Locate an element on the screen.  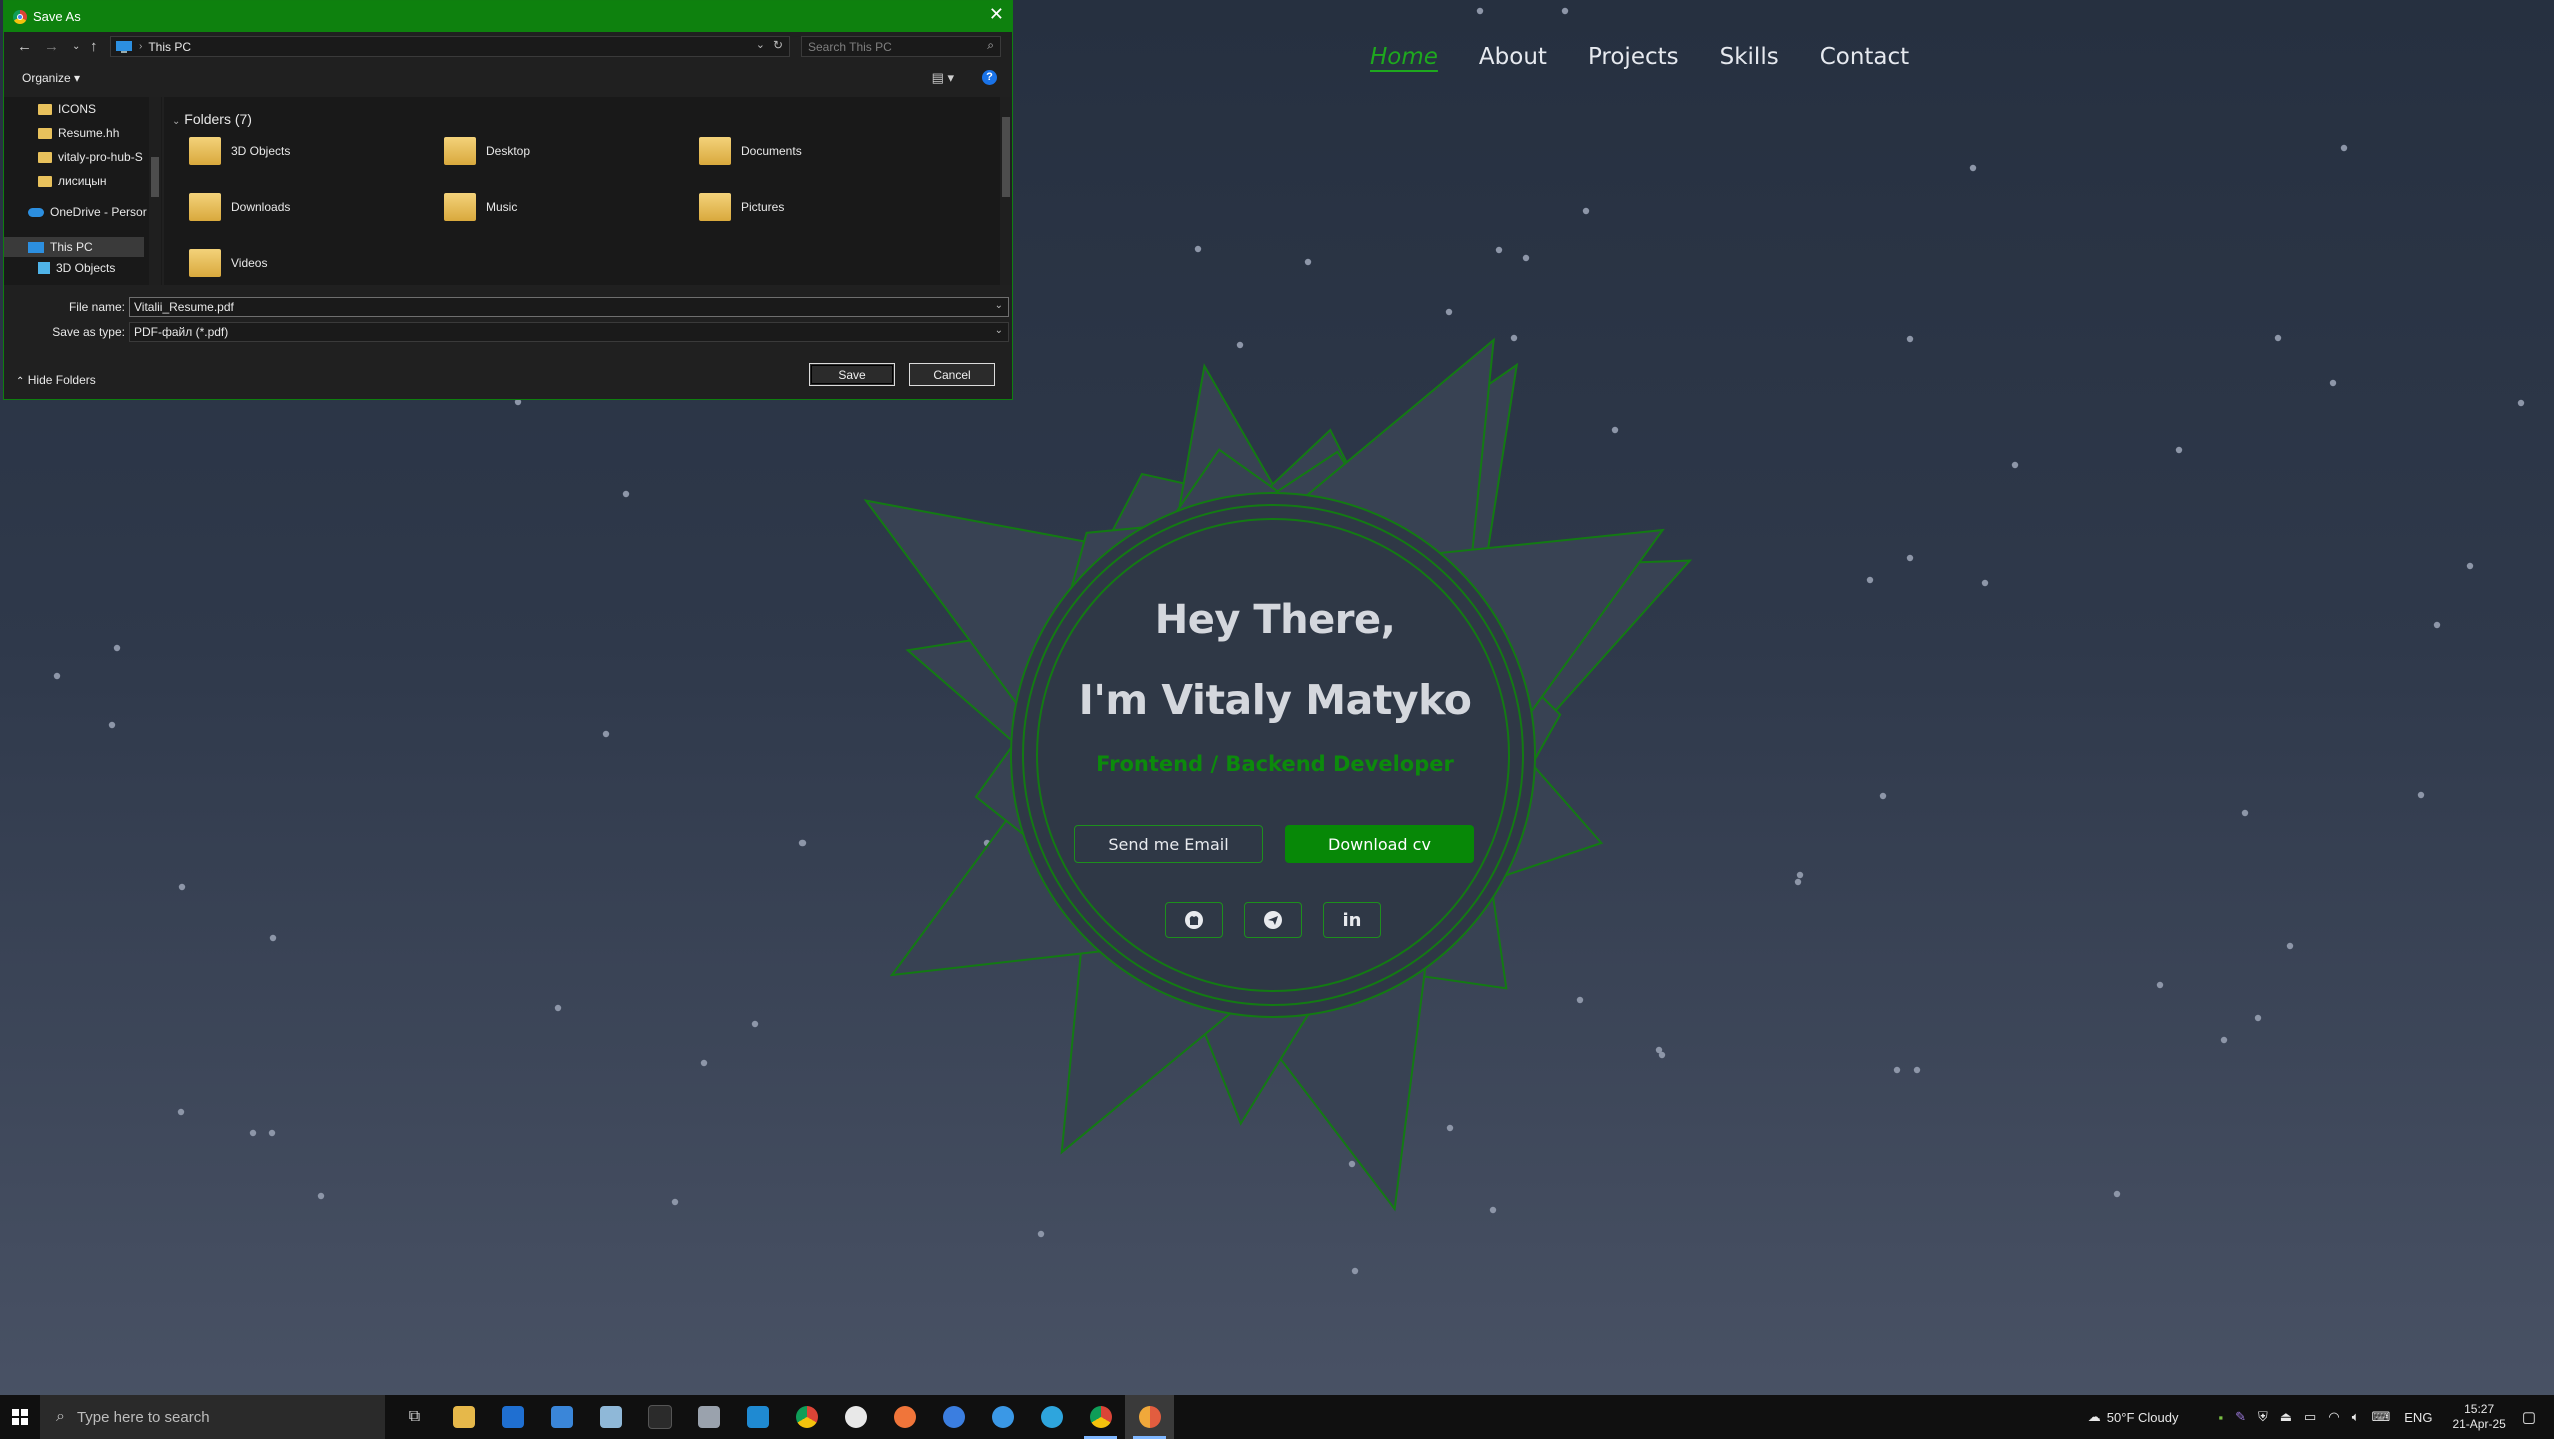
taskbar-search: ⌕ Type here to search is located at coordinates (212, 1417).